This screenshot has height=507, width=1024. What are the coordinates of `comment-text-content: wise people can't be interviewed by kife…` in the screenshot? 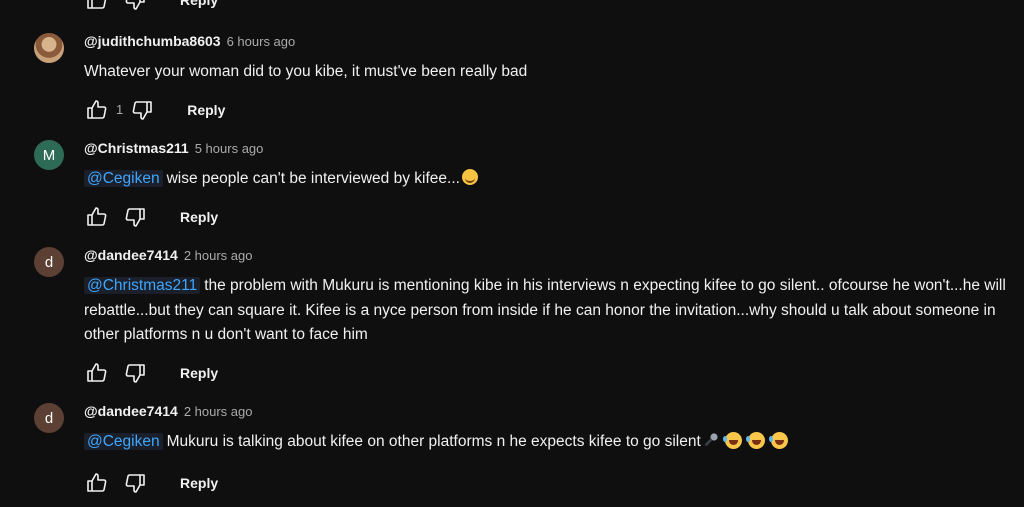 It's located at (313, 178).